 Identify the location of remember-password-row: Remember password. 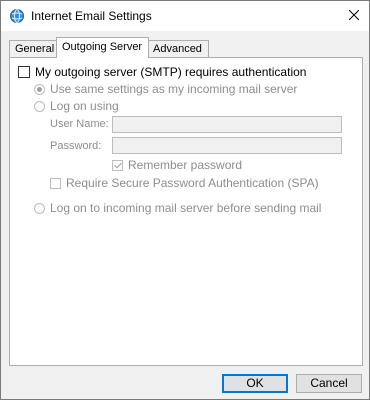
(177, 165).